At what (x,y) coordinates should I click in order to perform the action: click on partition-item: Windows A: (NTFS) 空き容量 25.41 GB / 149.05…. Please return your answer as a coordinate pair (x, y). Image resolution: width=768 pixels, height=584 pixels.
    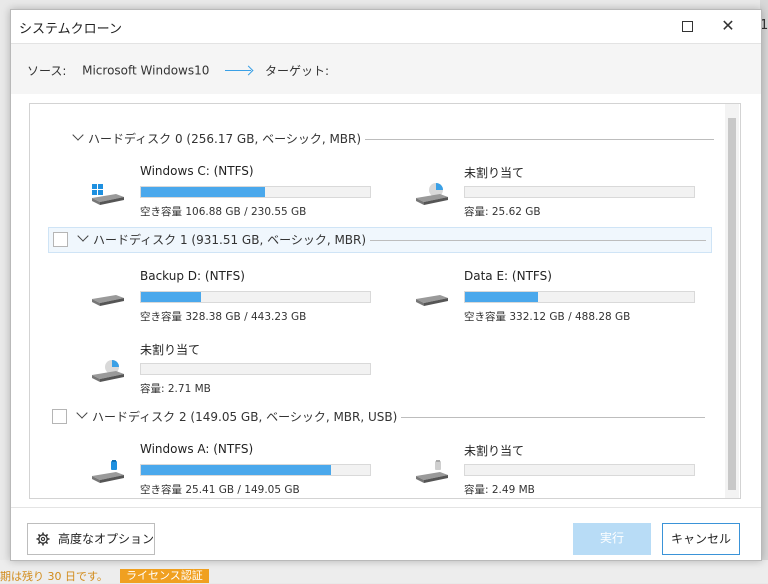
    Looking at the image, I should click on (230, 469).